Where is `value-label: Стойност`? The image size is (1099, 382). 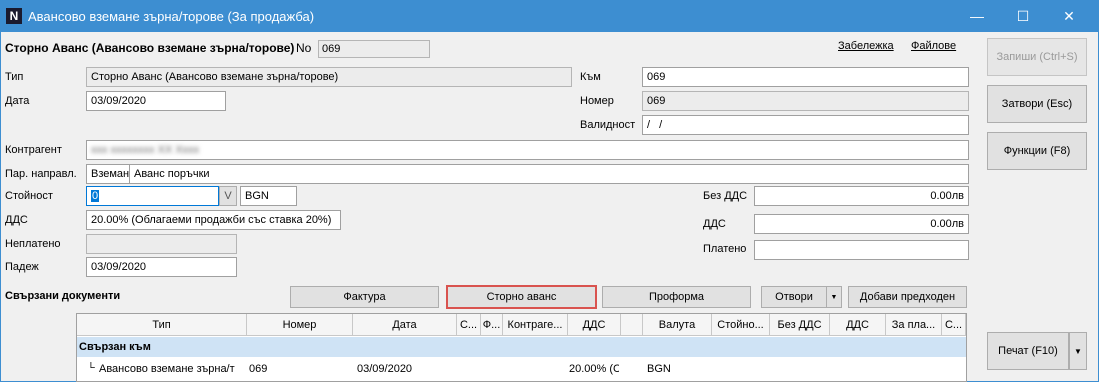 value-label: Стойност is located at coordinates (29, 196).